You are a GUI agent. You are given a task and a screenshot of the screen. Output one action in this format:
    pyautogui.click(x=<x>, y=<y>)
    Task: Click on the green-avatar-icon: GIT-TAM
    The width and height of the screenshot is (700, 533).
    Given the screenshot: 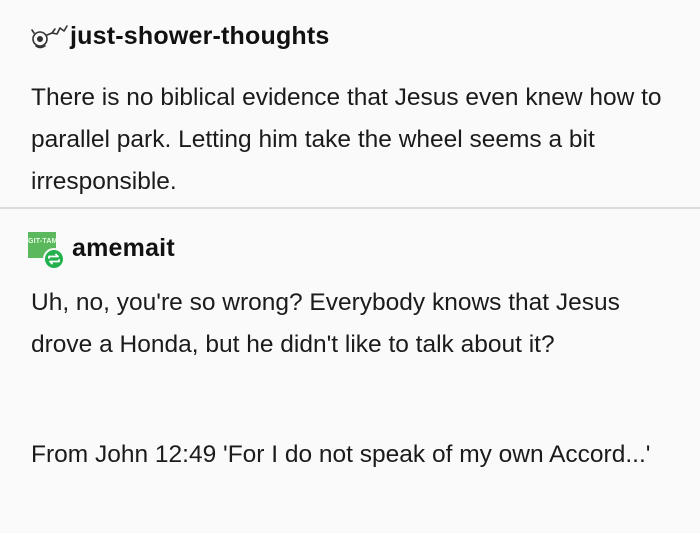 What is the action you would take?
    pyautogui.click(x=50, y=249)
    